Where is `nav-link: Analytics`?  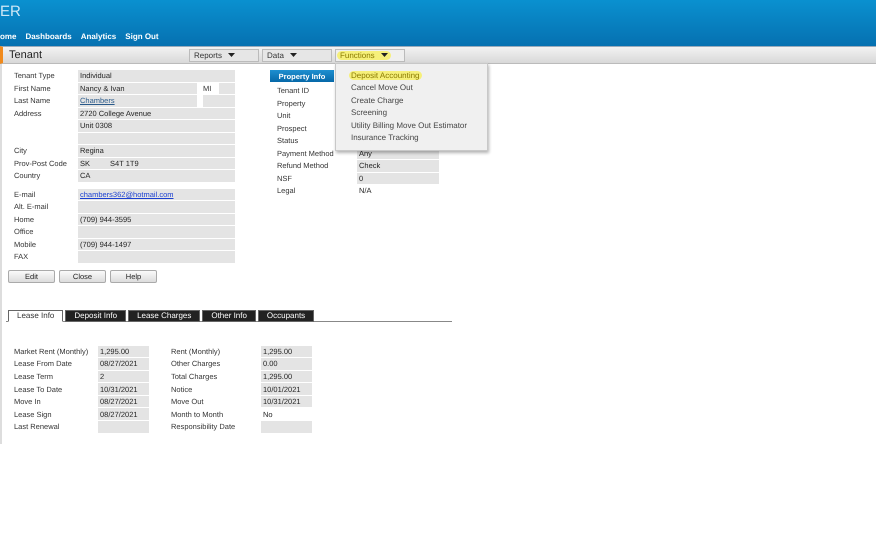 nav-link: Analytics is located at coordinates (98, 36).